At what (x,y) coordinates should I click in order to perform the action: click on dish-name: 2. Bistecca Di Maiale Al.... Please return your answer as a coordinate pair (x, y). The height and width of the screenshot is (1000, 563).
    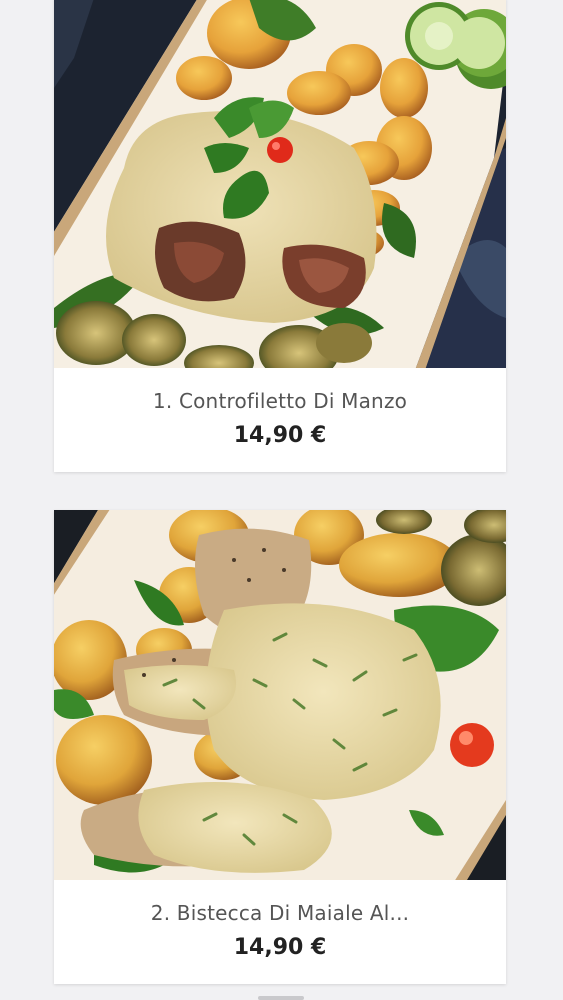
    Looking at the image, I should click on (280, 913).